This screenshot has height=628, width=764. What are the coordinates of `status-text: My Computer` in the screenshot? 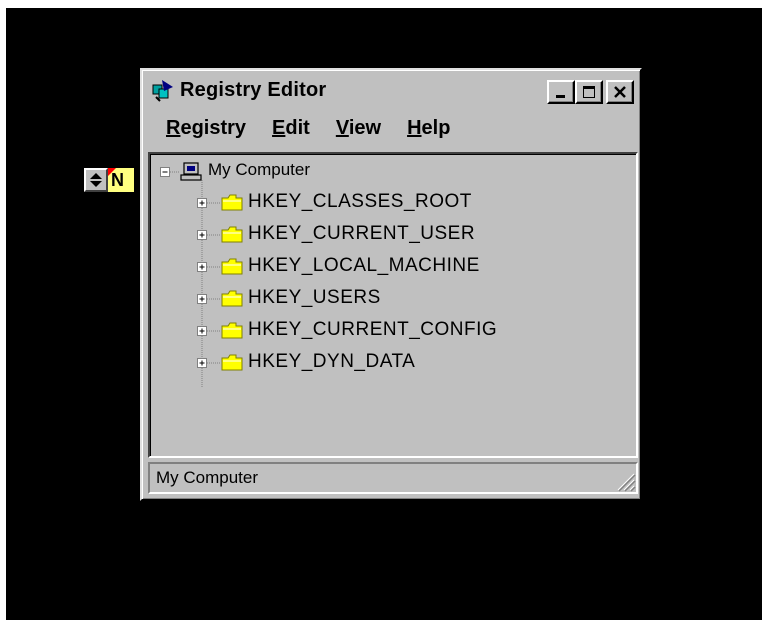 It's located at (207, 477).